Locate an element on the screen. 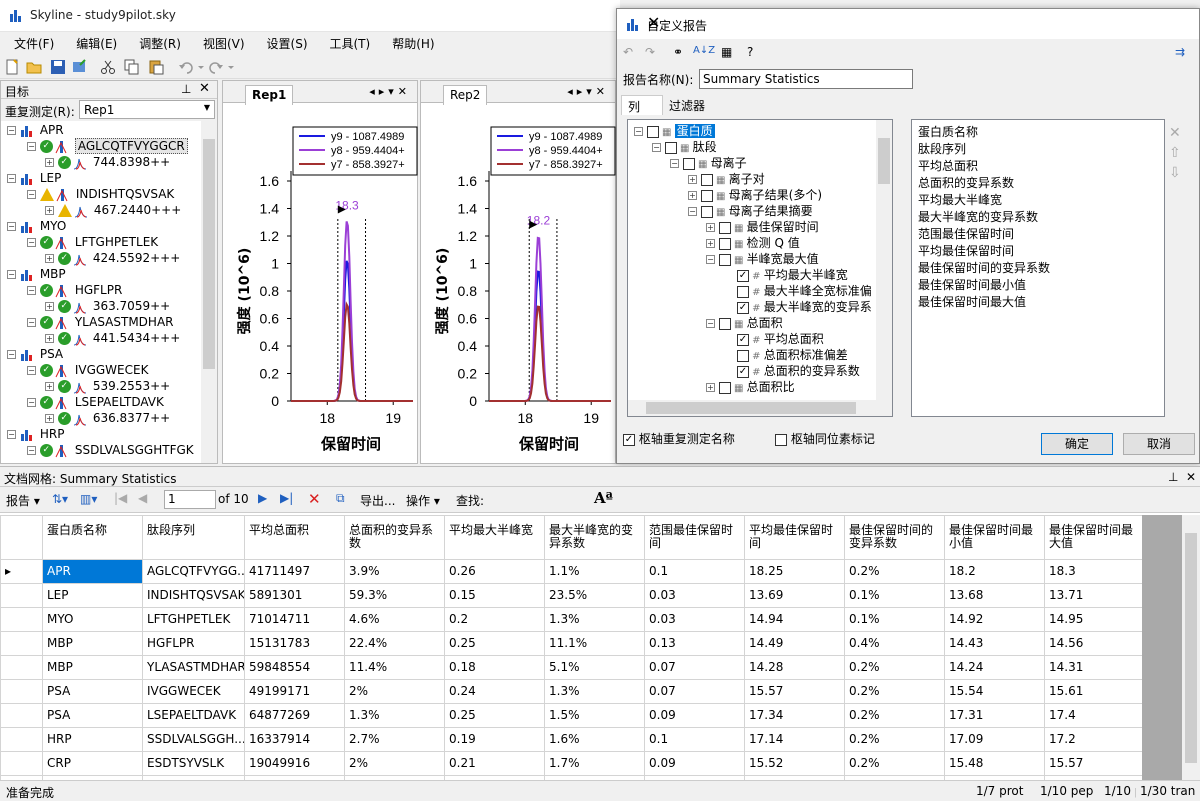 The height and width of the screenshot is (801, 1200). selected-column-item: 总面积的变异系数 is located at coordinates (1038, 183).